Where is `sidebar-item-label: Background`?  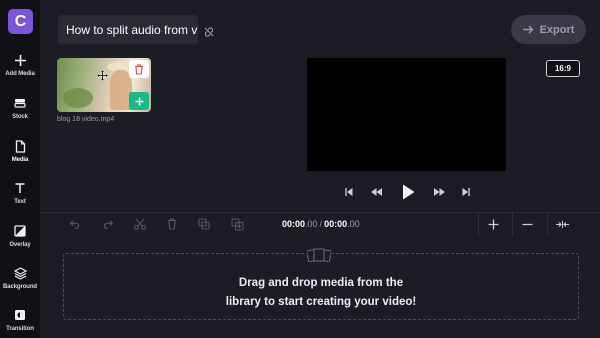 sidebar-item-label: Background is located at coordinates (19, 287).